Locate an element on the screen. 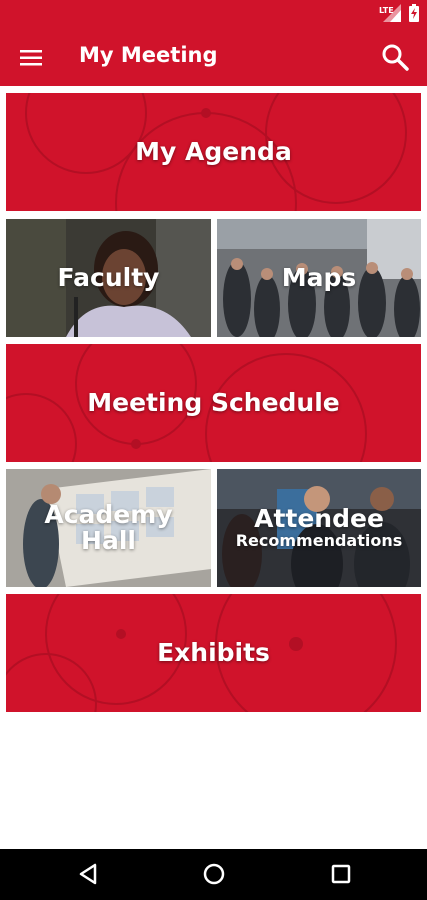 The height and width of the screenshot is (900, 427). home-button is located at coordinates (214, 874).